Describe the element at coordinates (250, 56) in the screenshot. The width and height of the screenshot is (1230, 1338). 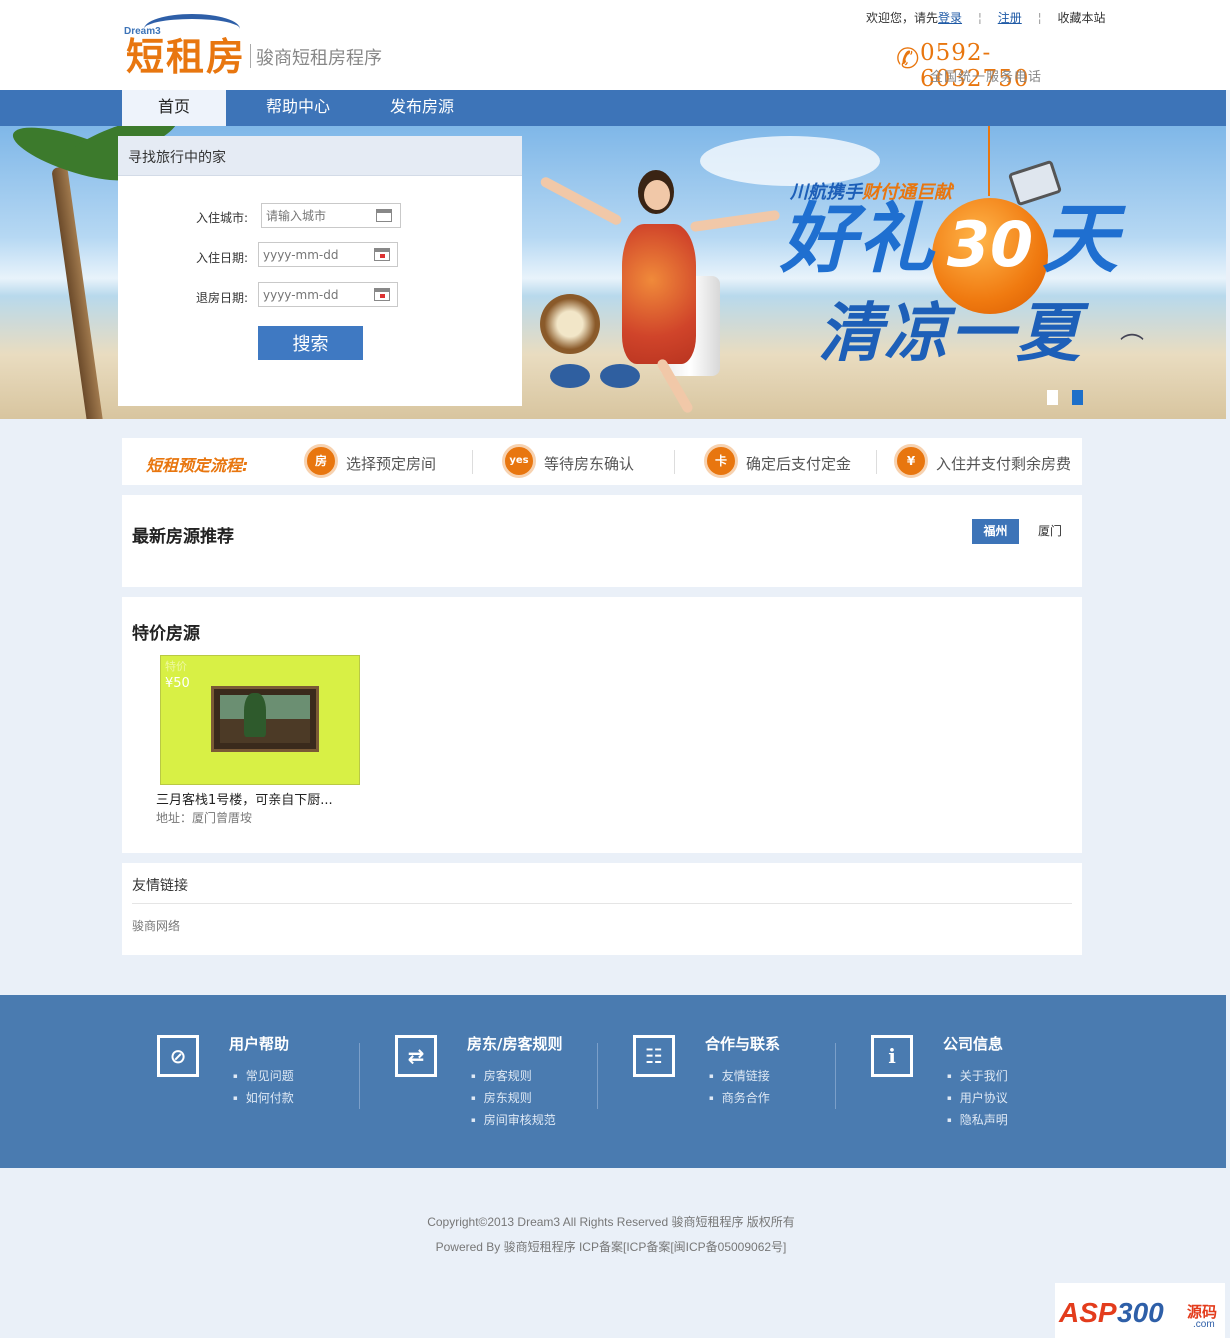
I see `logo-divider` at that location.